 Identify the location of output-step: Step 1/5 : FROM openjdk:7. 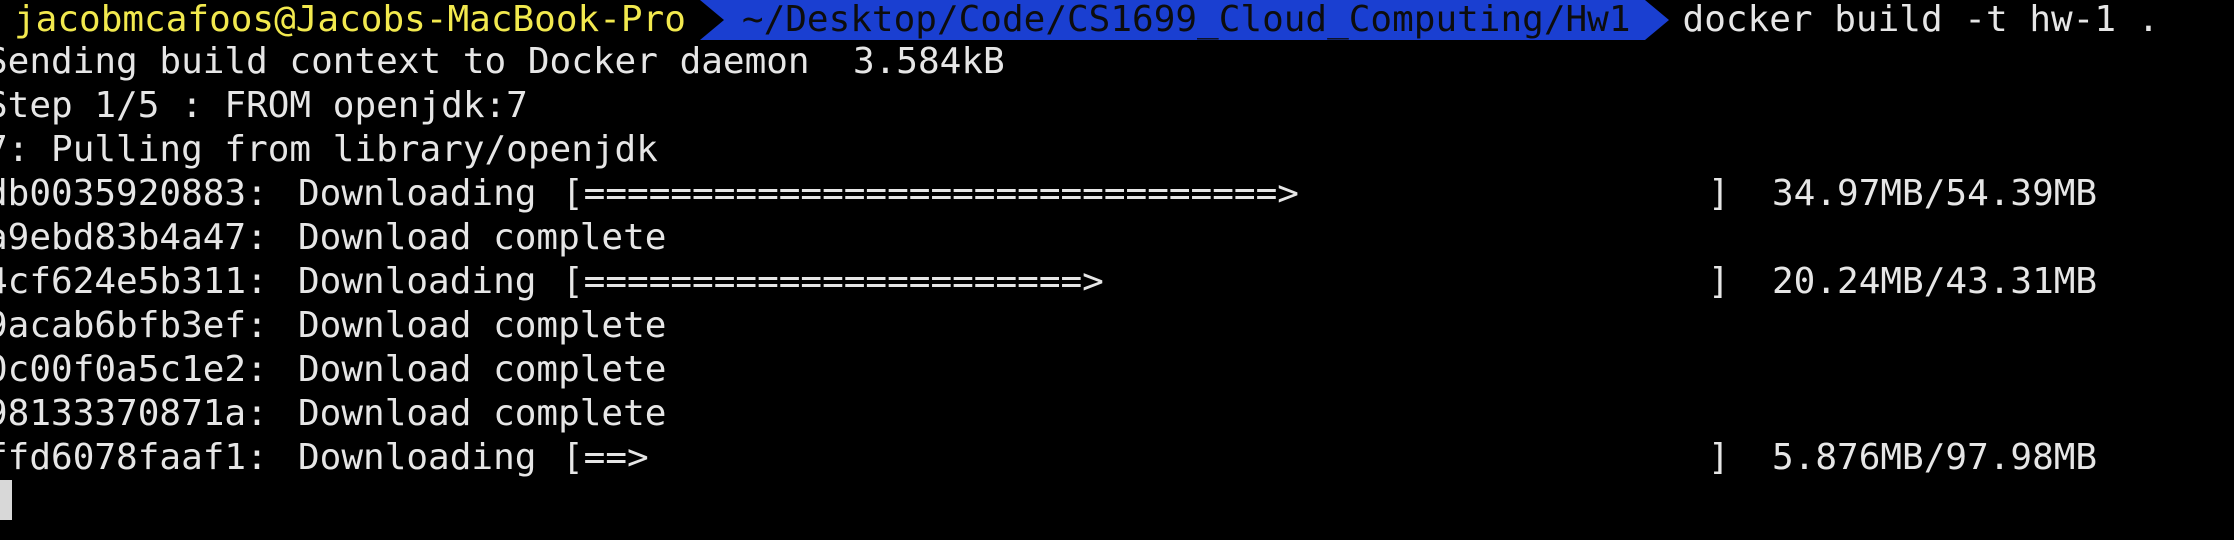
(264, 105).